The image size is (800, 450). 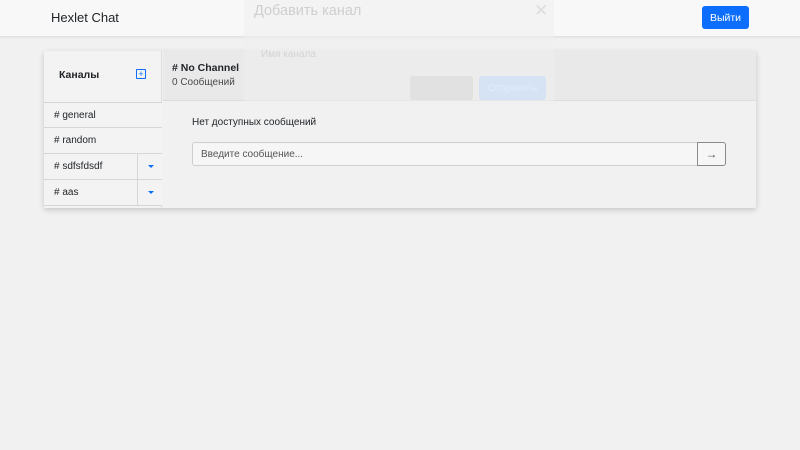 I want to click on logout-button: Выйти, so click(x=725, y=17).